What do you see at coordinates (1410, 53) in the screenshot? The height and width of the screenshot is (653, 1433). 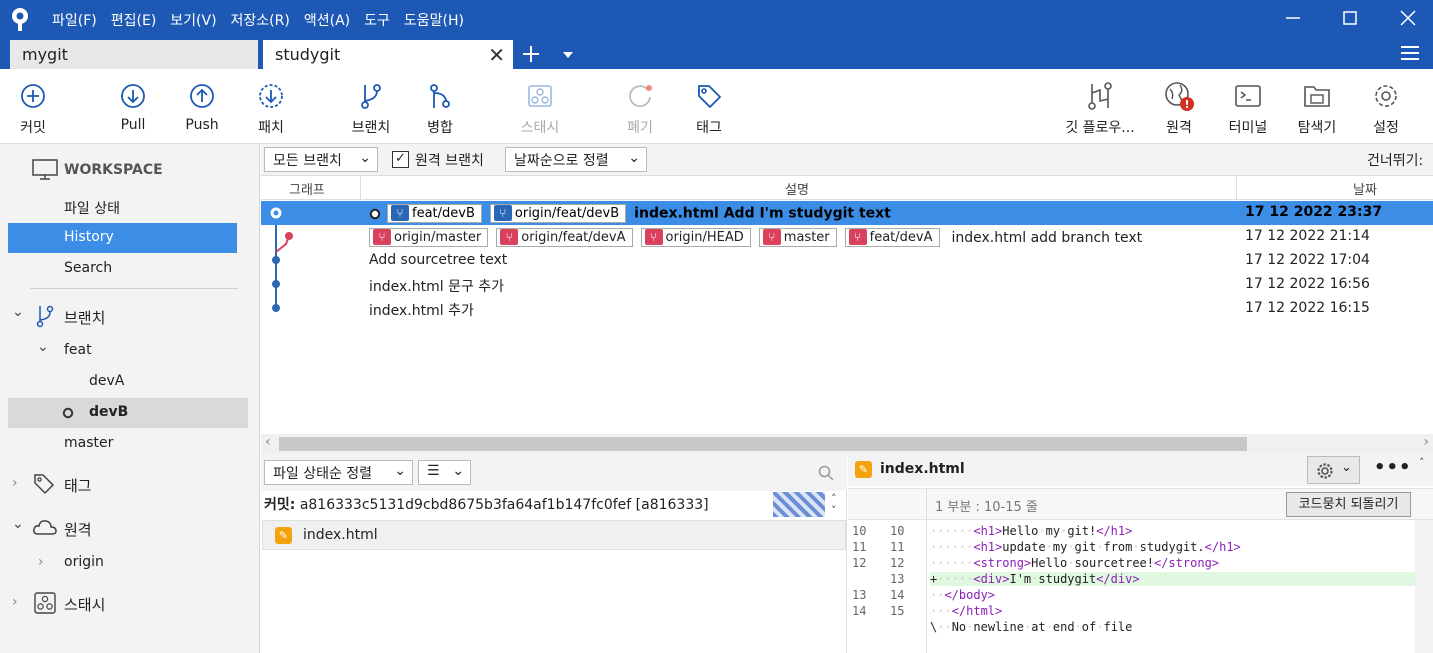 I see `hamburger-menu-icon` at bounding box center [1410, 53].